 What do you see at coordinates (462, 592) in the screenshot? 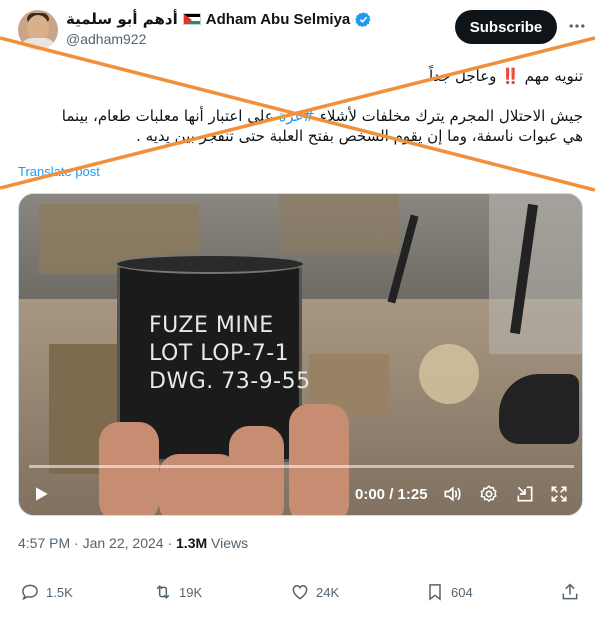
I see `bookmark-count: 604` at bounding box center [462, 592].